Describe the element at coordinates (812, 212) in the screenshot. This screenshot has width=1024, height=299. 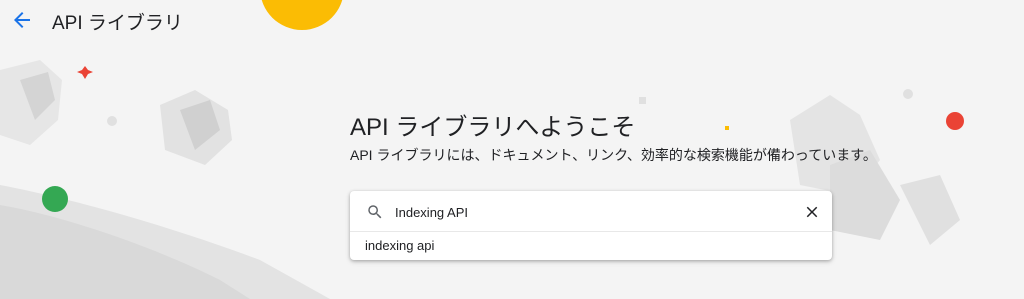
I see `close-icon` at that location.